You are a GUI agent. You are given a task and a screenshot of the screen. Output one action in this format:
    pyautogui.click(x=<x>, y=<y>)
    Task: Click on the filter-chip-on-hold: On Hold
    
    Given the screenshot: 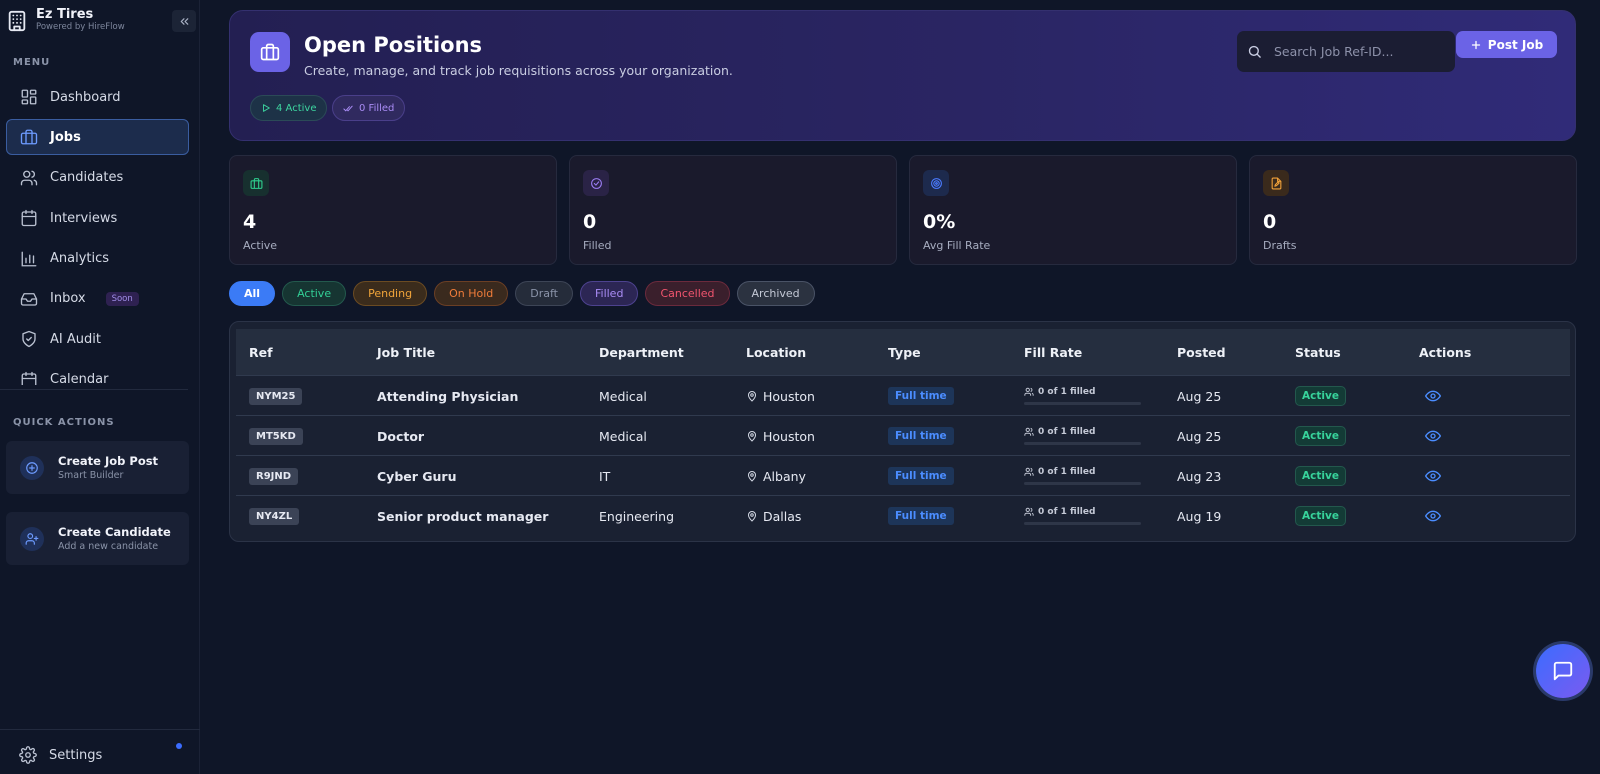 What is the action you would take?
    pyautogui.click(x=471, y=293)
    